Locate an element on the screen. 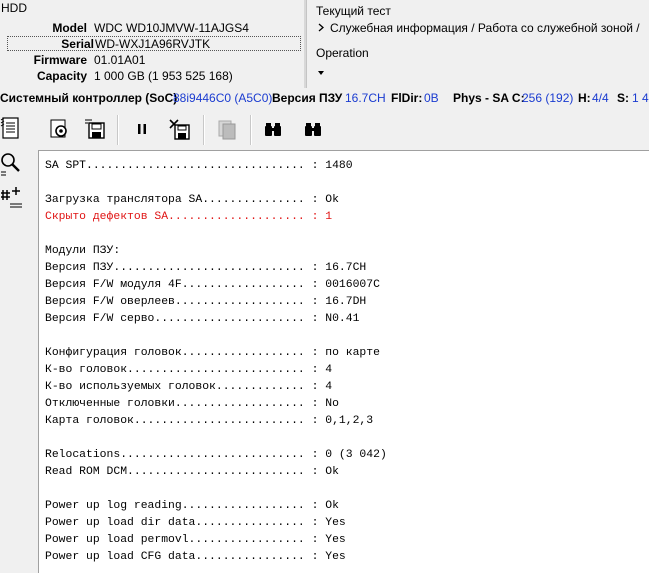 This screenshot has width=649, height=573. rom-label: Версия ПЗУ is located at coordinates (307, 98).